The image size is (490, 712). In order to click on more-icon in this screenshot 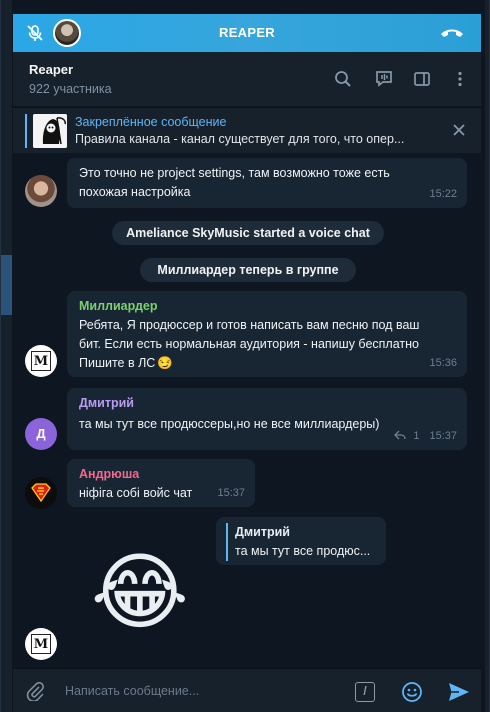, I will do `click(460, 79)`.